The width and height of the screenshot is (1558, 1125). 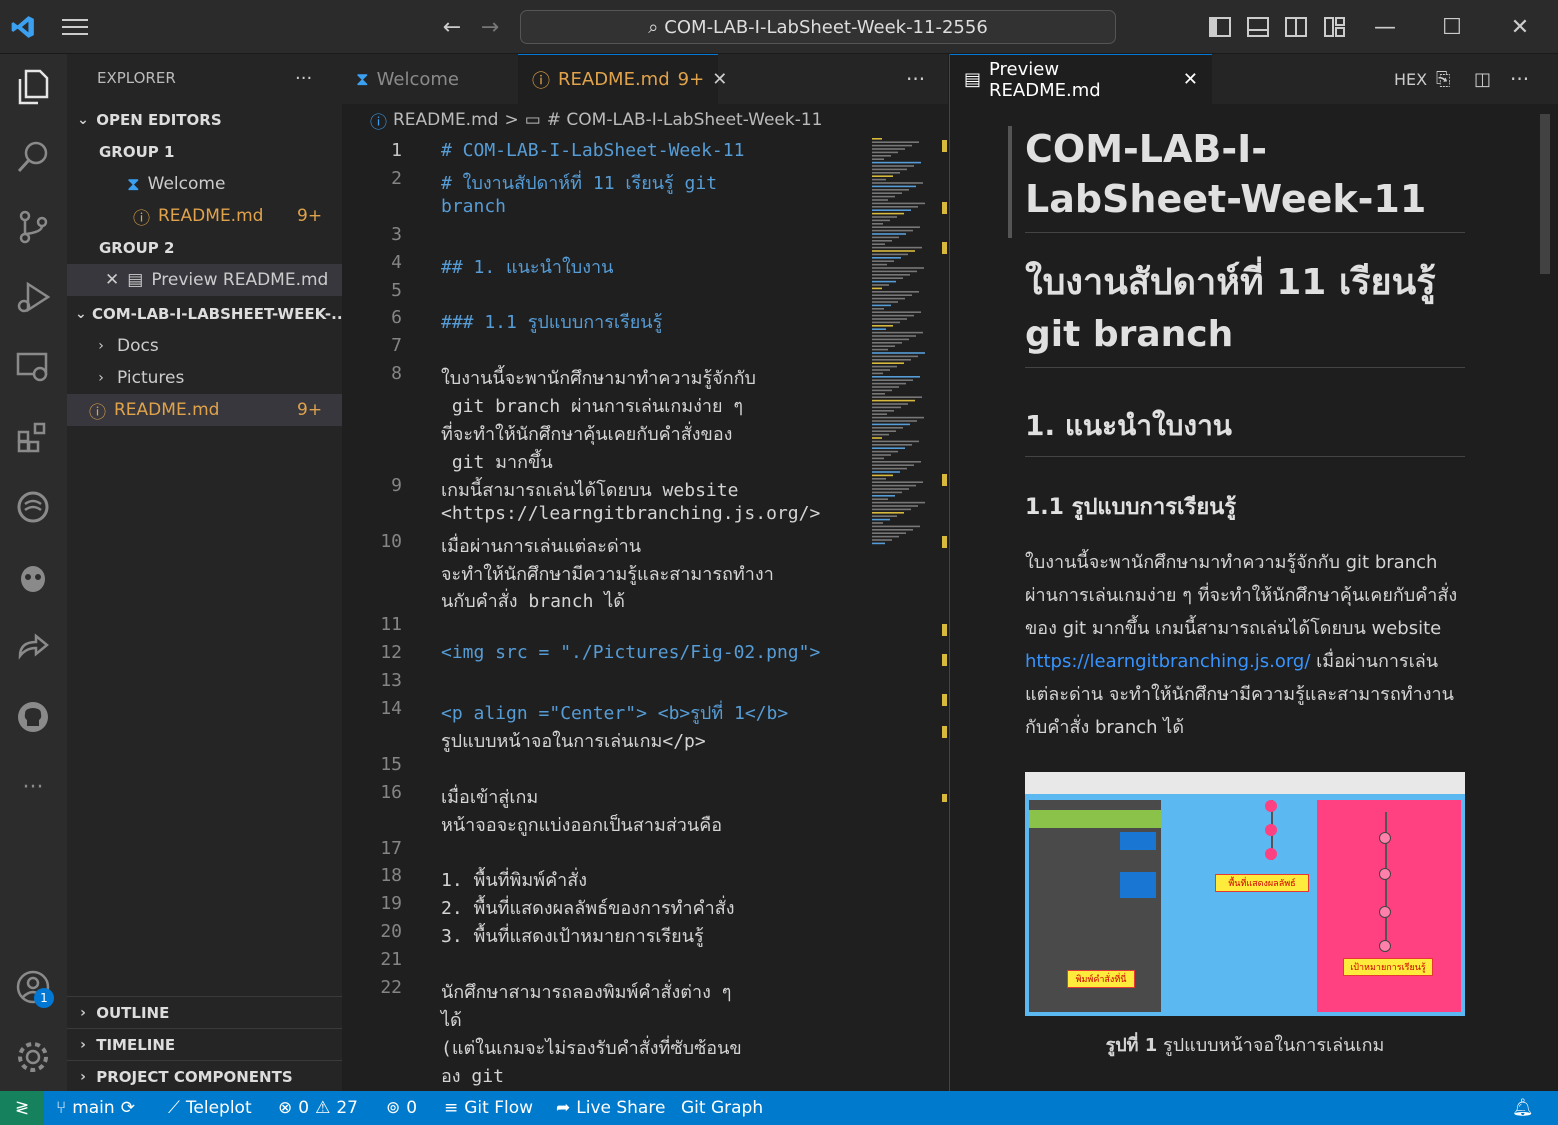 I want to click on code-line: 3. พื้นที่แสดงเป้าหมายการเรียนรู้, so click(x=572, y=935).